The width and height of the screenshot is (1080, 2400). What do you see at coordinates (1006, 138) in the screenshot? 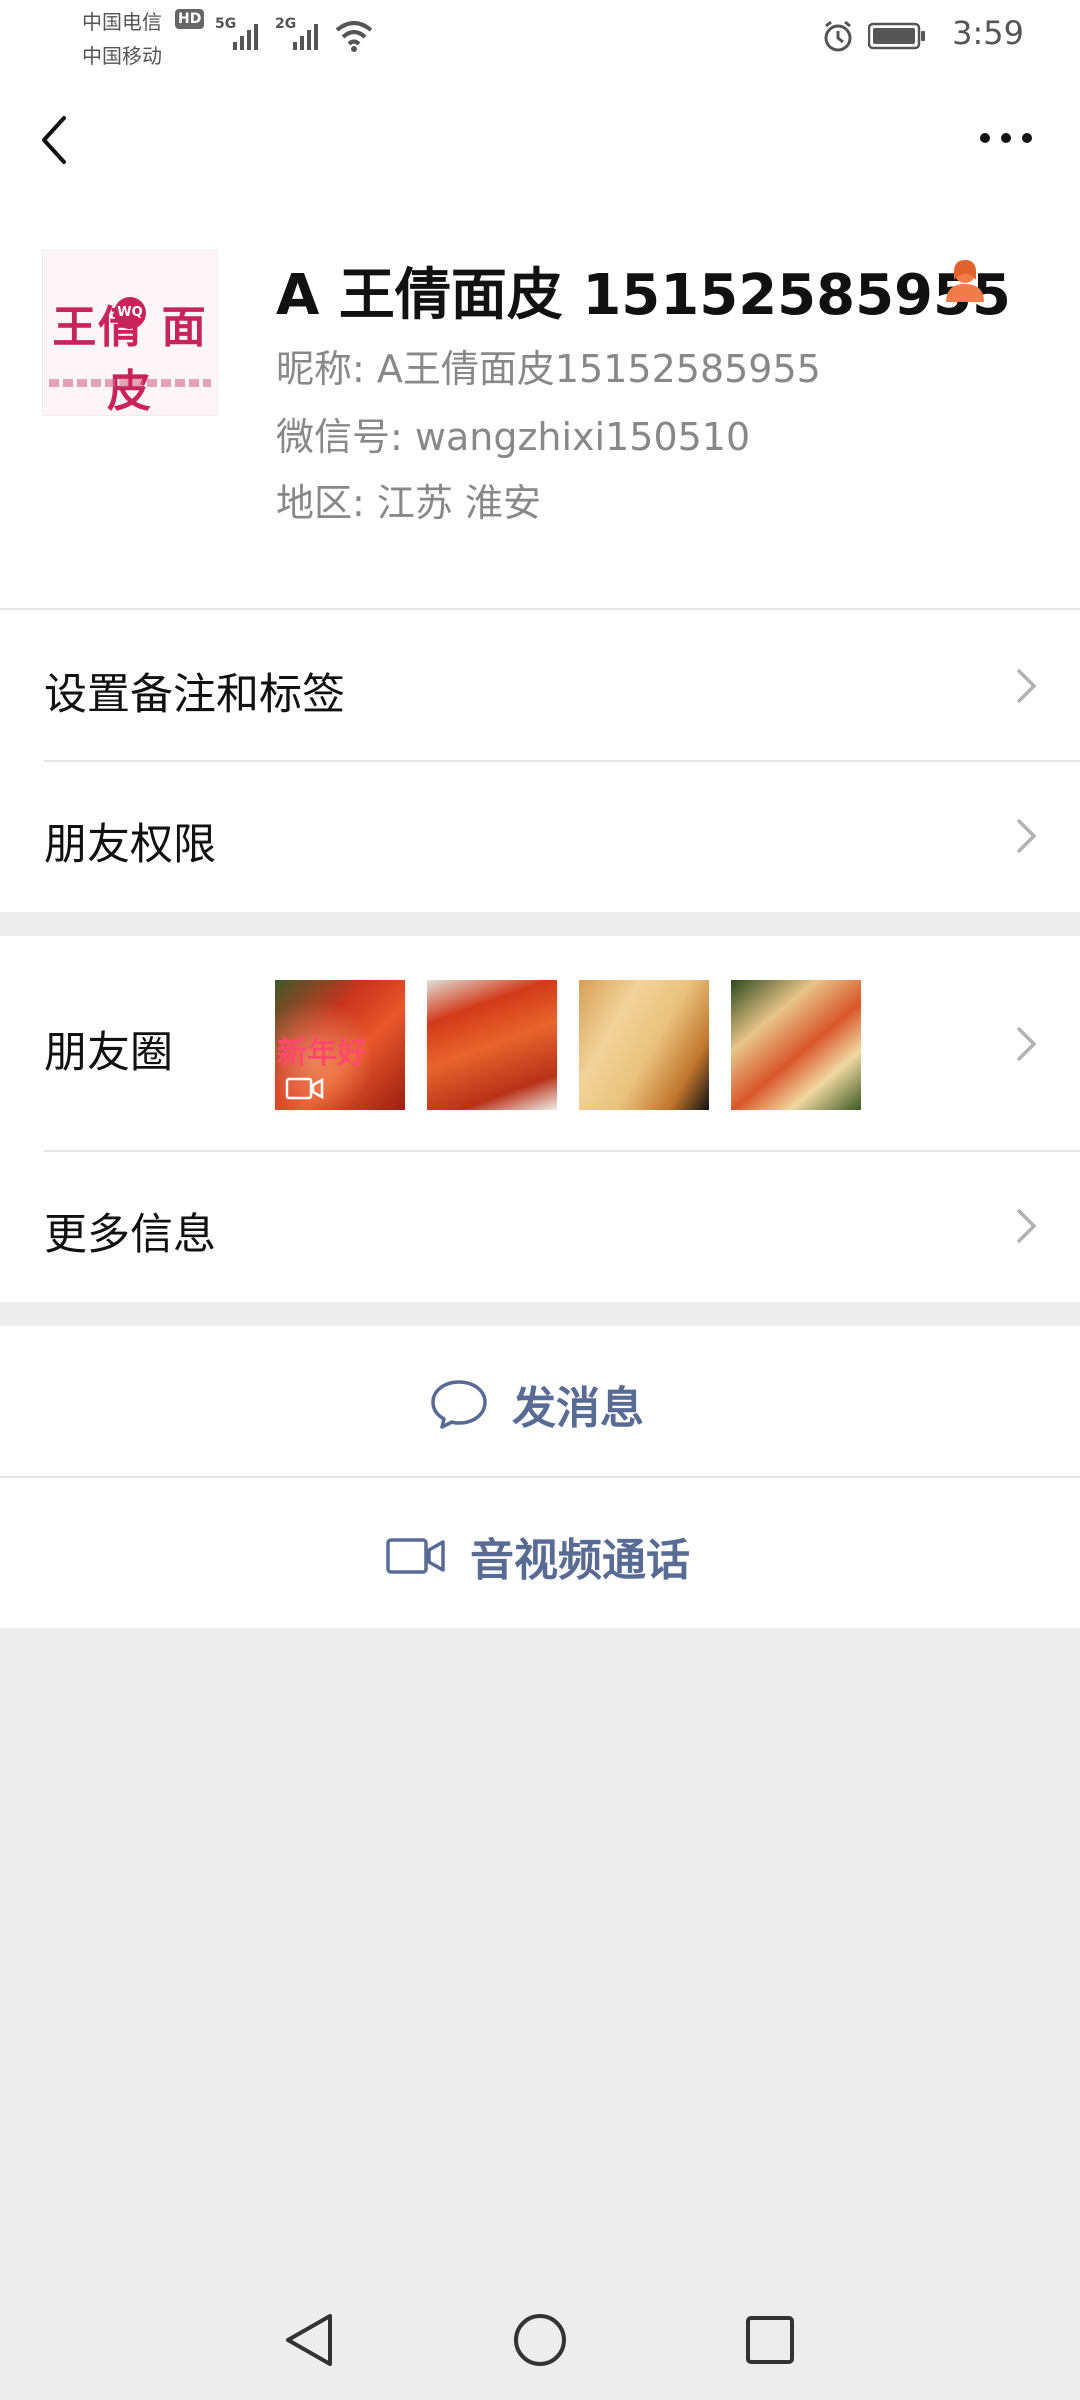
I see `more-dots-icon` at bounding box center [1006, 138].